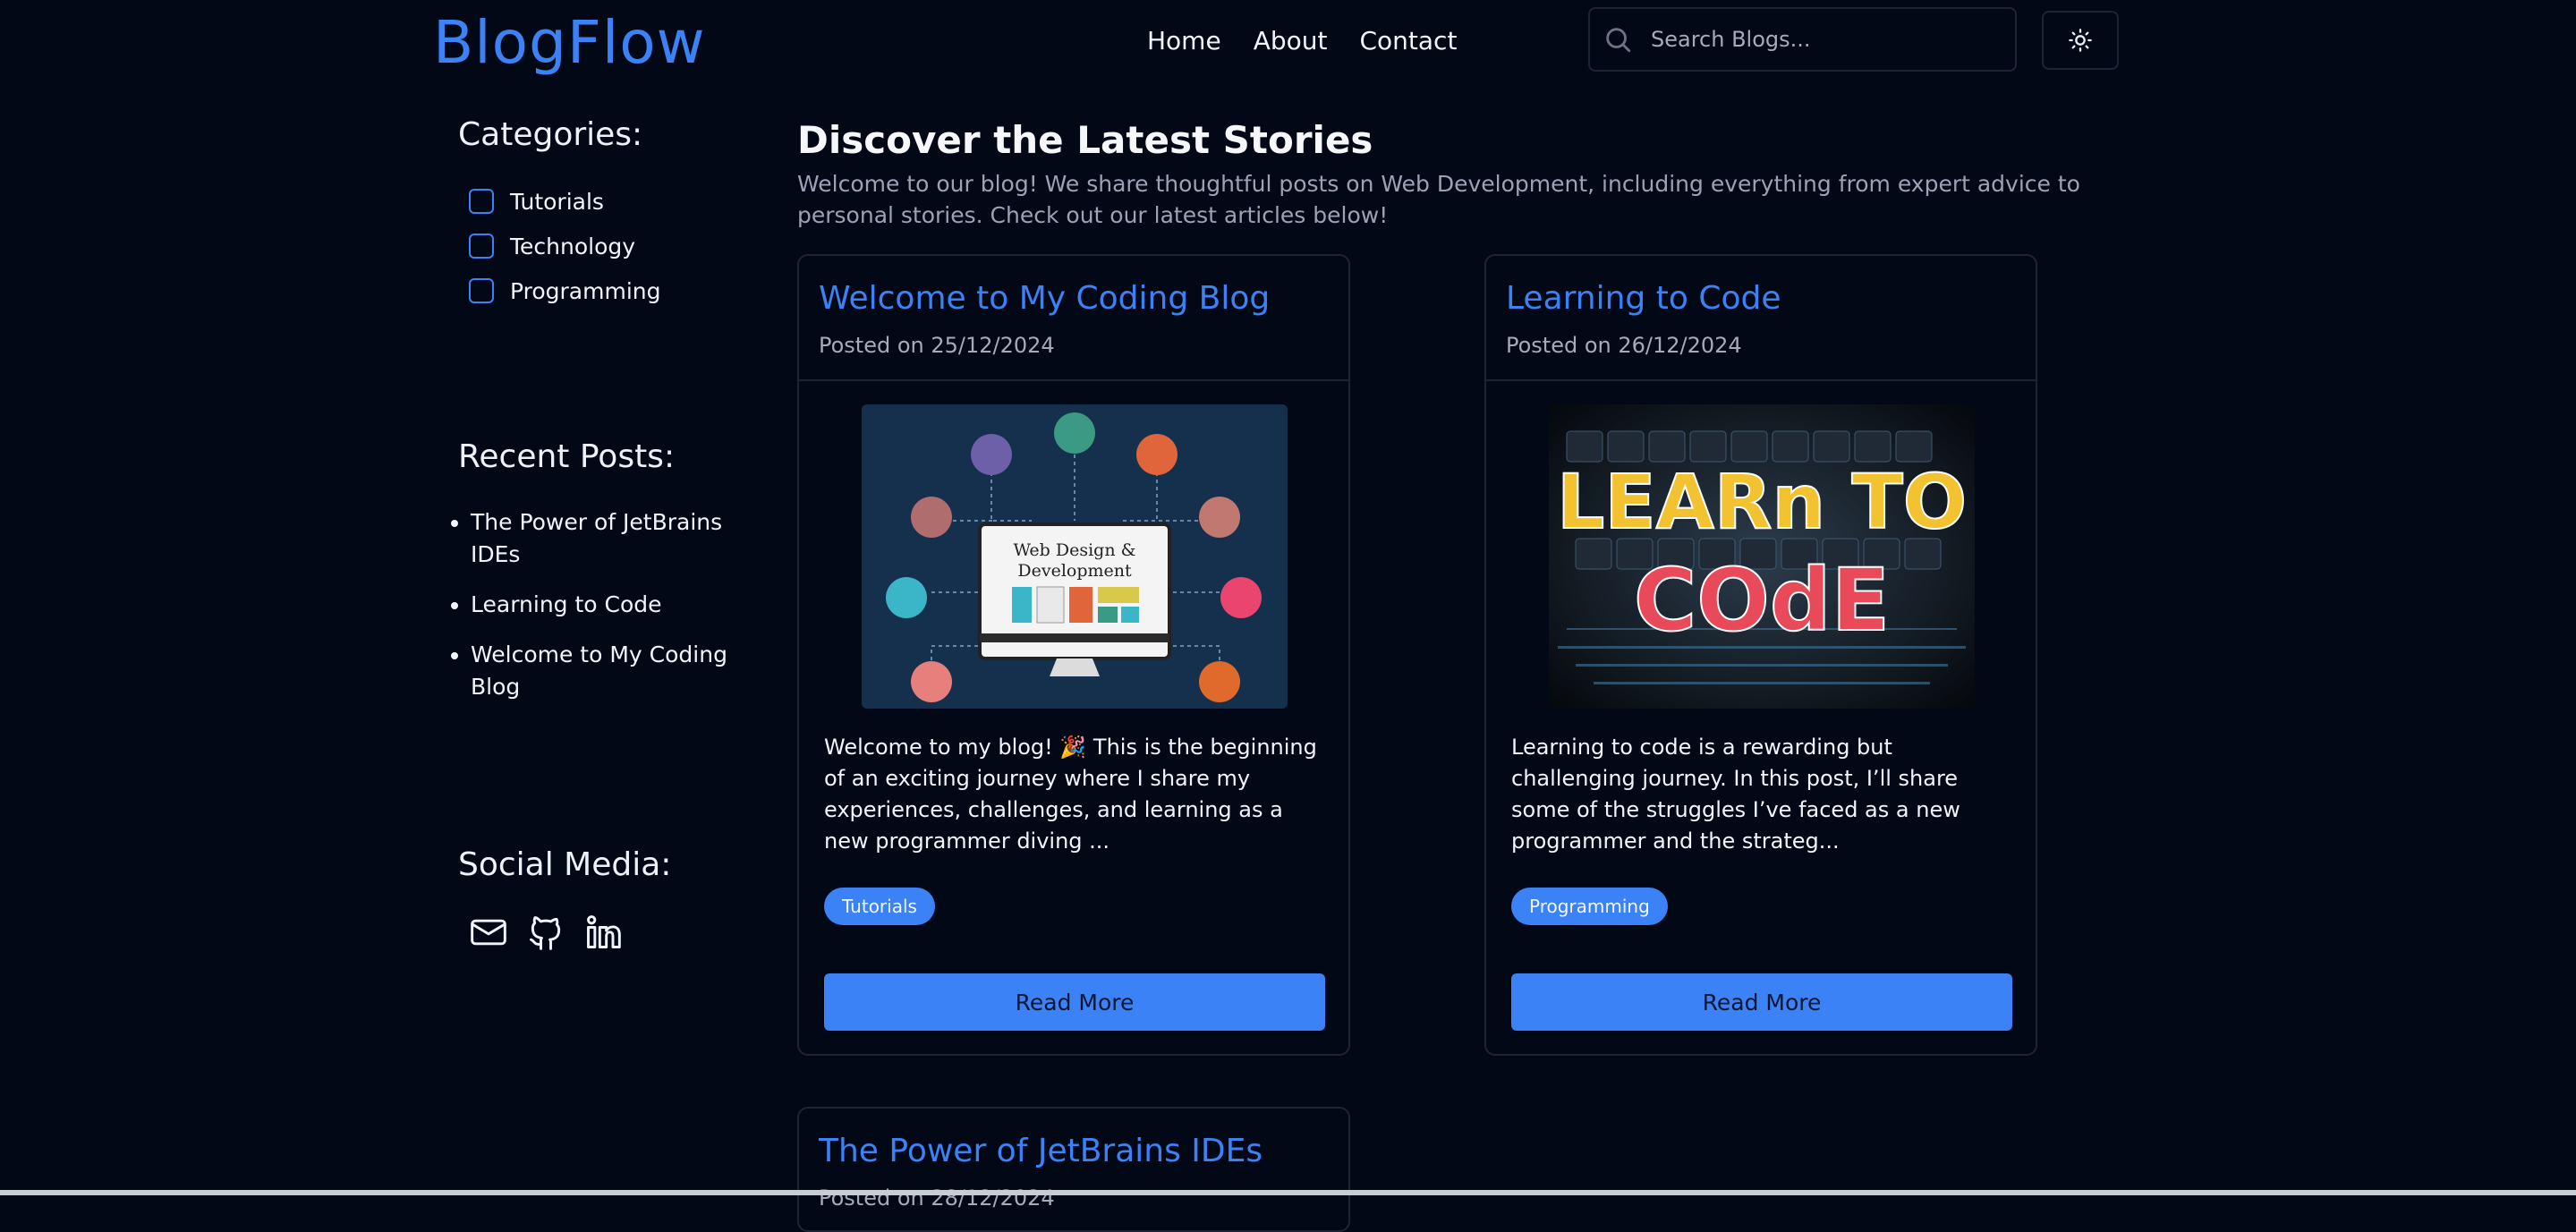 Image resolution: width=2576 pixels, height=1232 pixels. I want to click on post-image-learn-to-code: LEARn TO COdE, so click(1762, 556).